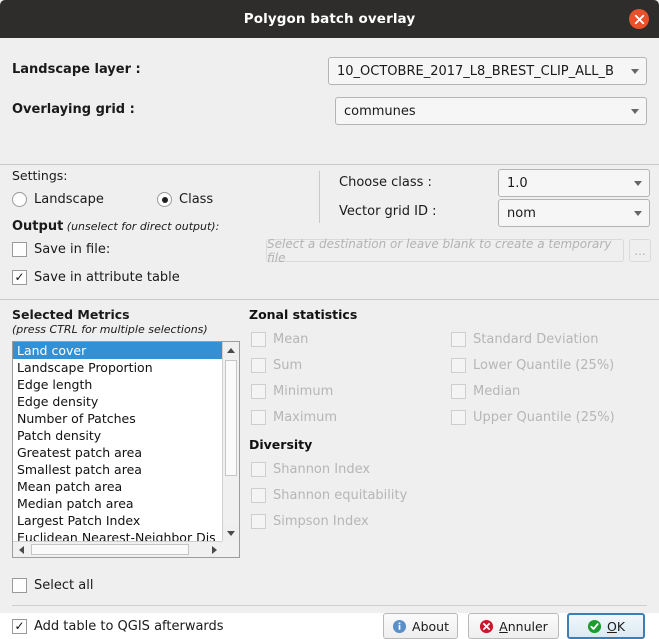 The height and width of the screenshot is (639, 659). Describe the element at coordinates (303, 314) in the screenshot. I see `zonal-statistics-title: Zonal statistics` at that location.